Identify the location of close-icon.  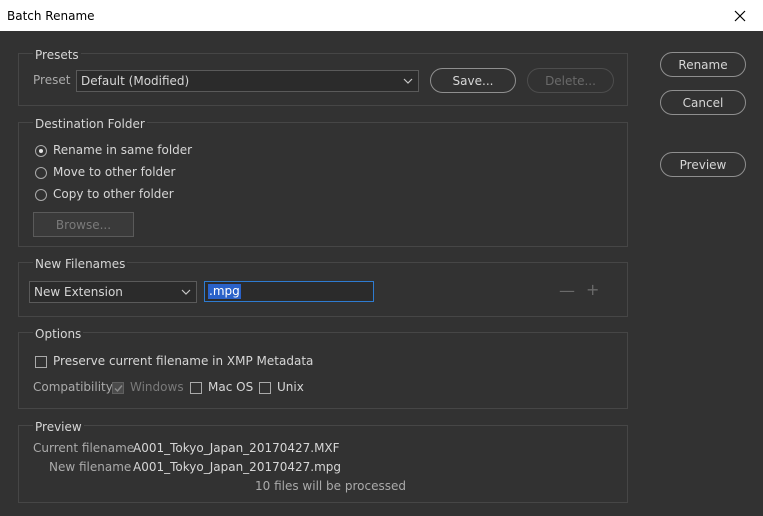
(740, 15).